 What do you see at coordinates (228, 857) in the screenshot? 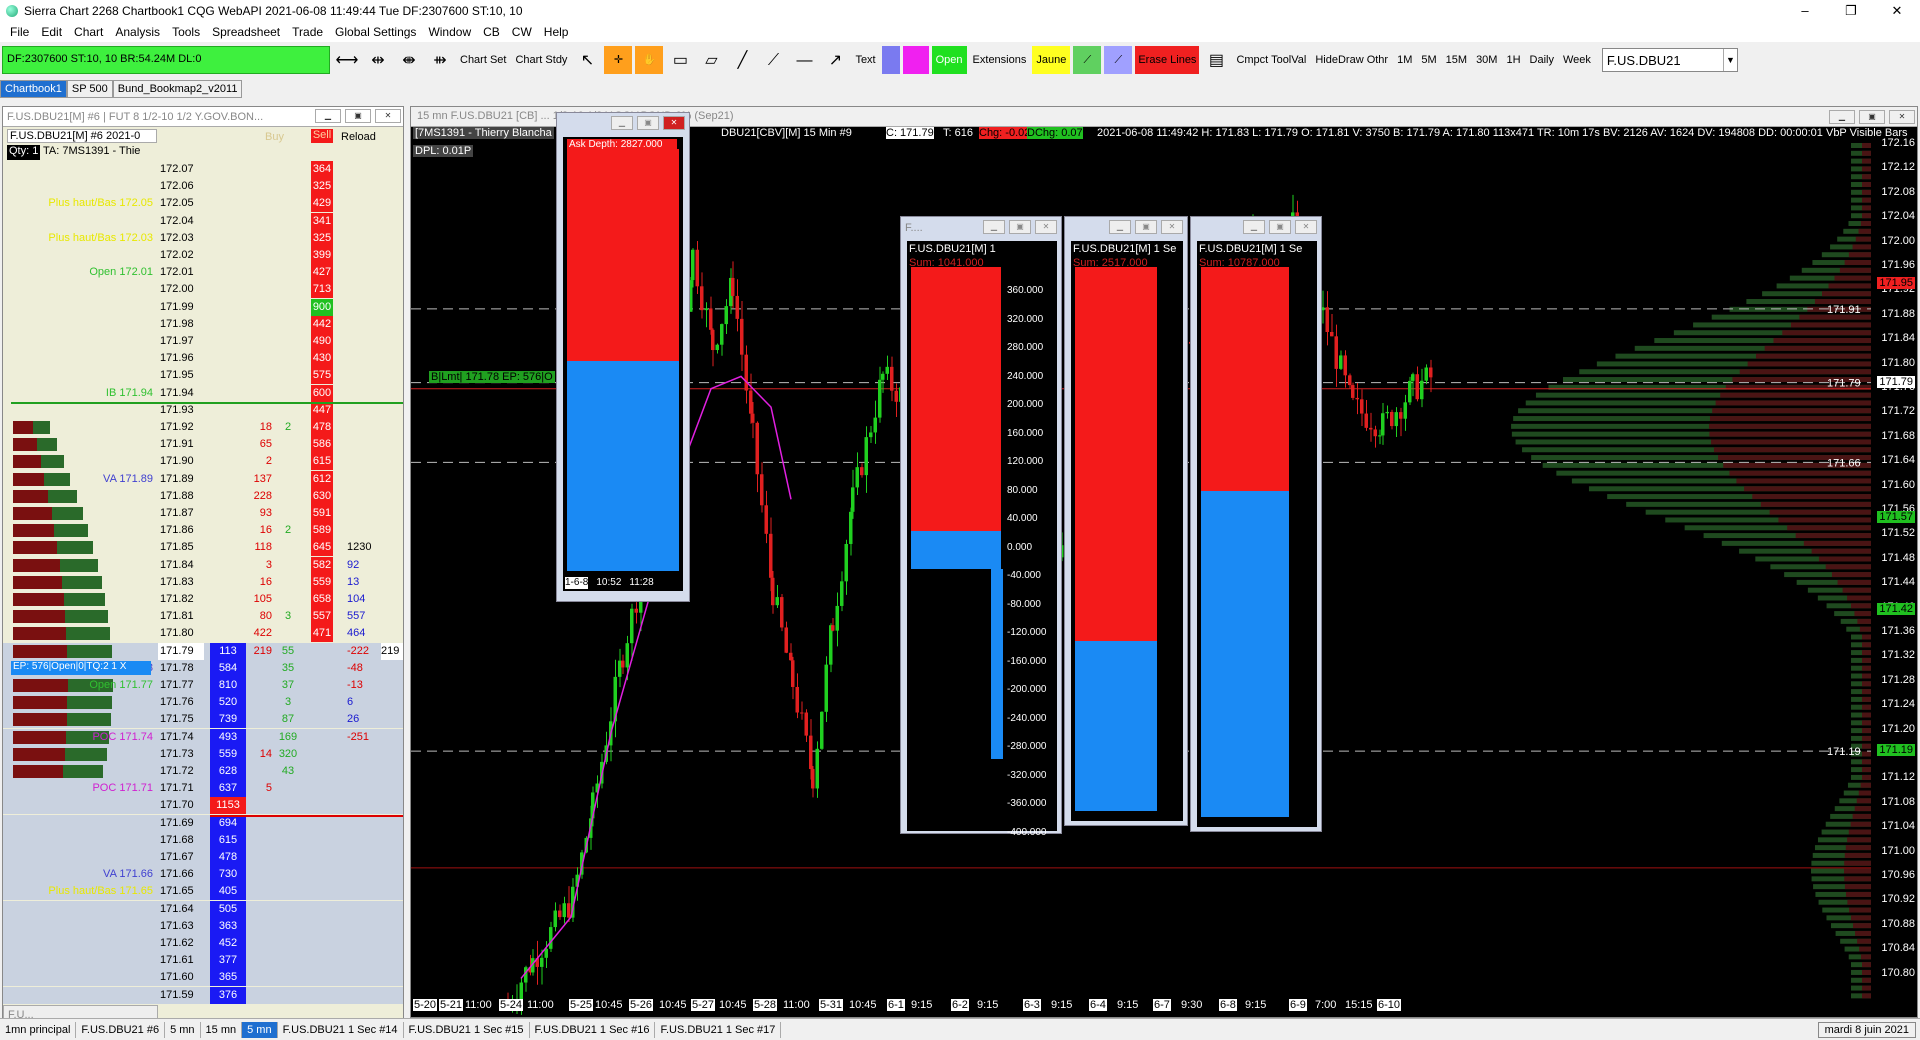
I see `dom-bid-size: 478` at bounding box center [228, 857].